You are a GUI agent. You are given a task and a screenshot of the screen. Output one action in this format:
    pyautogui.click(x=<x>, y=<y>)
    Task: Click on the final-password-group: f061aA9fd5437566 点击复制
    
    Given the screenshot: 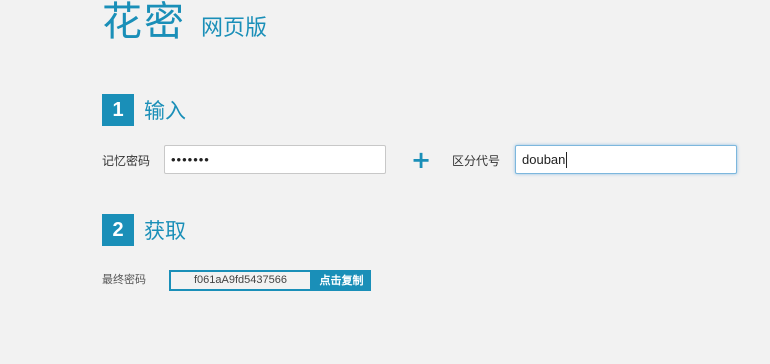 What is the action you would take?
    pyautogui.click(x=270, y=280)
    